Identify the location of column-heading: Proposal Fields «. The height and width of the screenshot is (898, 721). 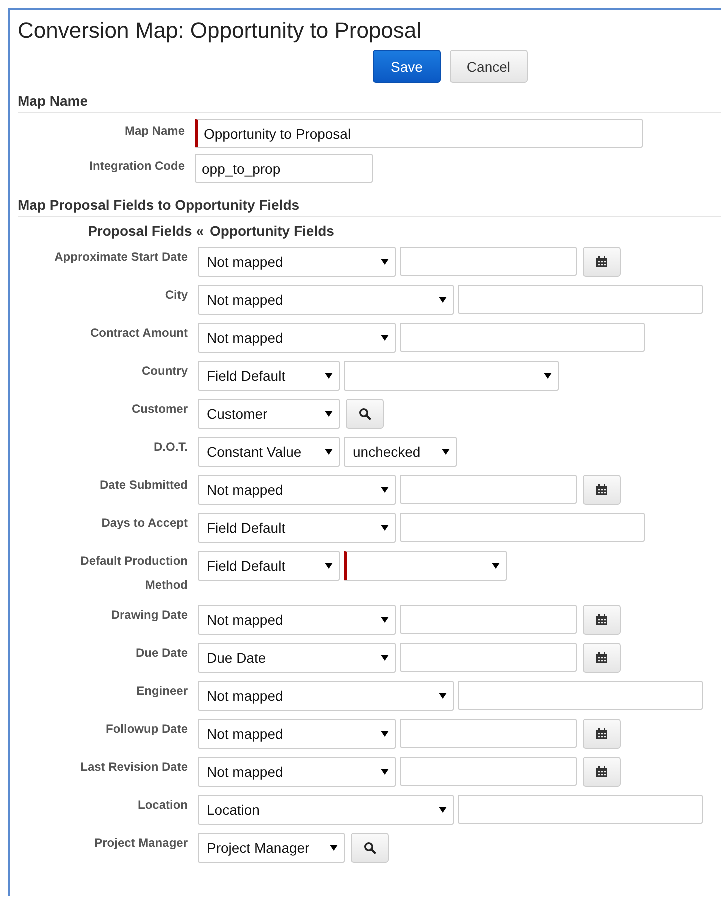
(145, 231).